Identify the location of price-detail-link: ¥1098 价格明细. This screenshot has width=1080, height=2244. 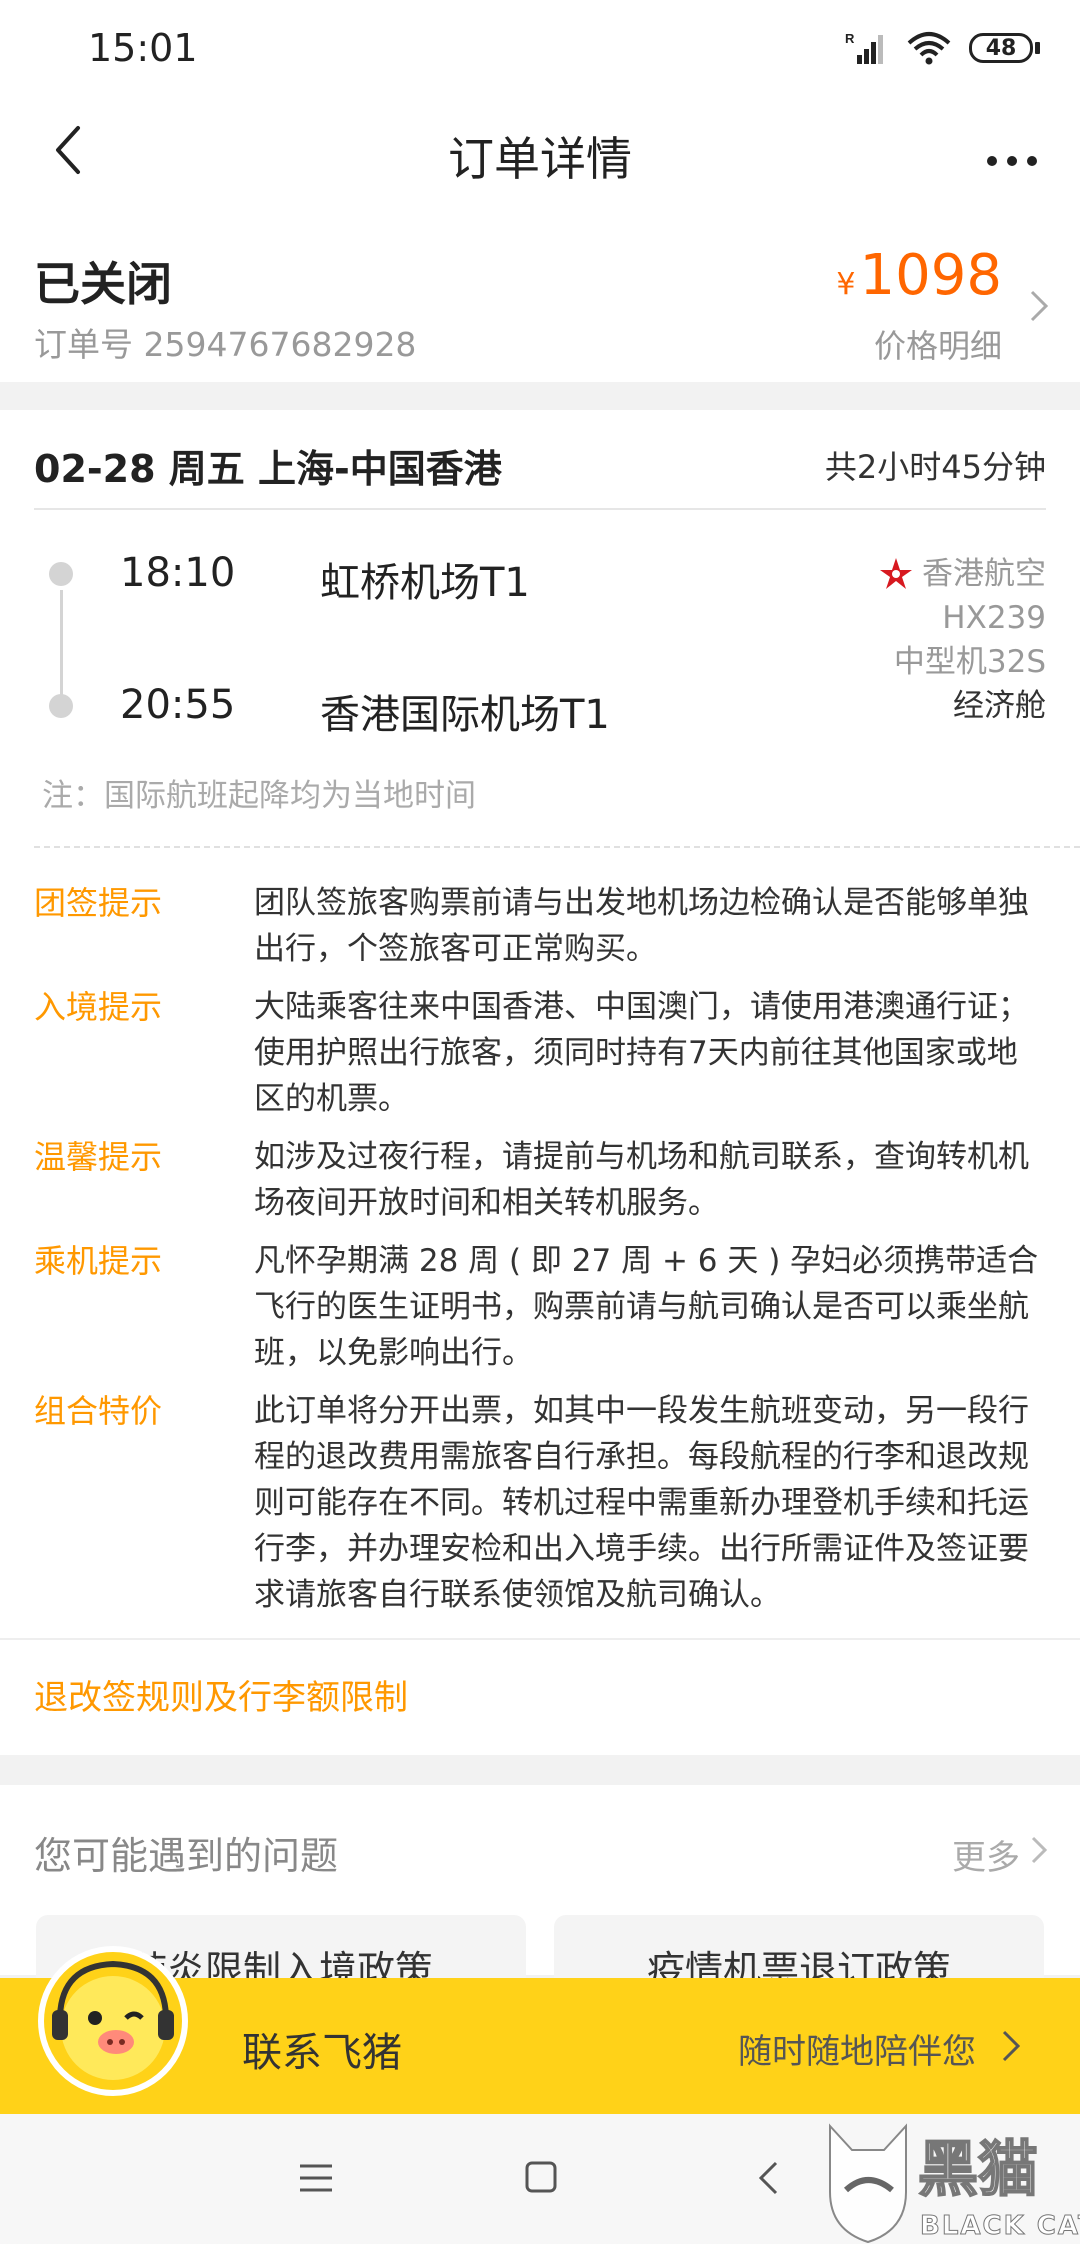
(919, 306).